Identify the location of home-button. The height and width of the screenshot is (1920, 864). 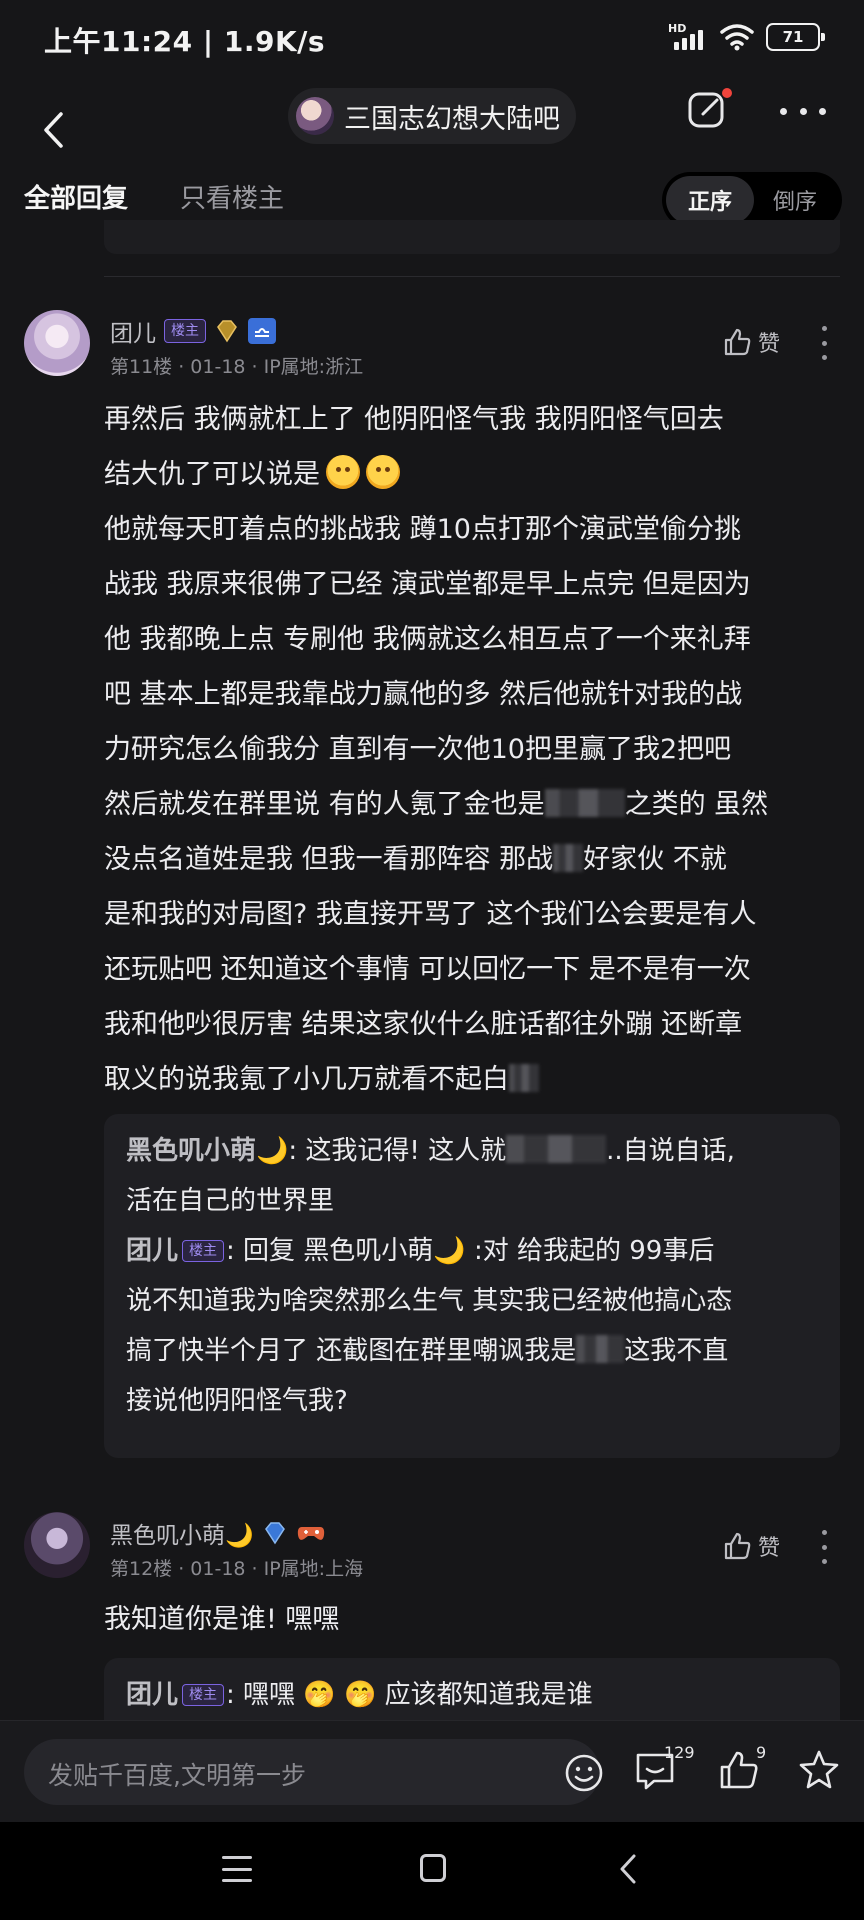
(433, 1868).